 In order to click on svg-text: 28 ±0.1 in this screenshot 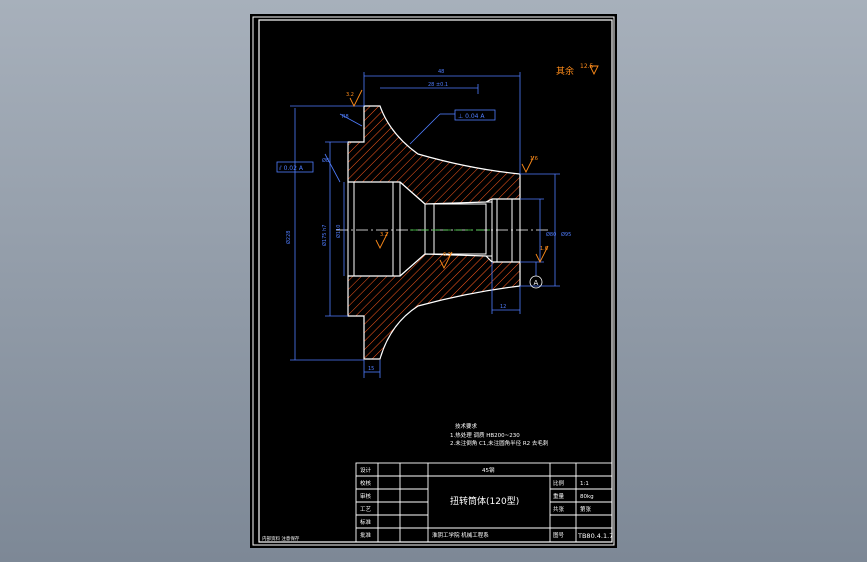, I will do `click(438, 85)`.